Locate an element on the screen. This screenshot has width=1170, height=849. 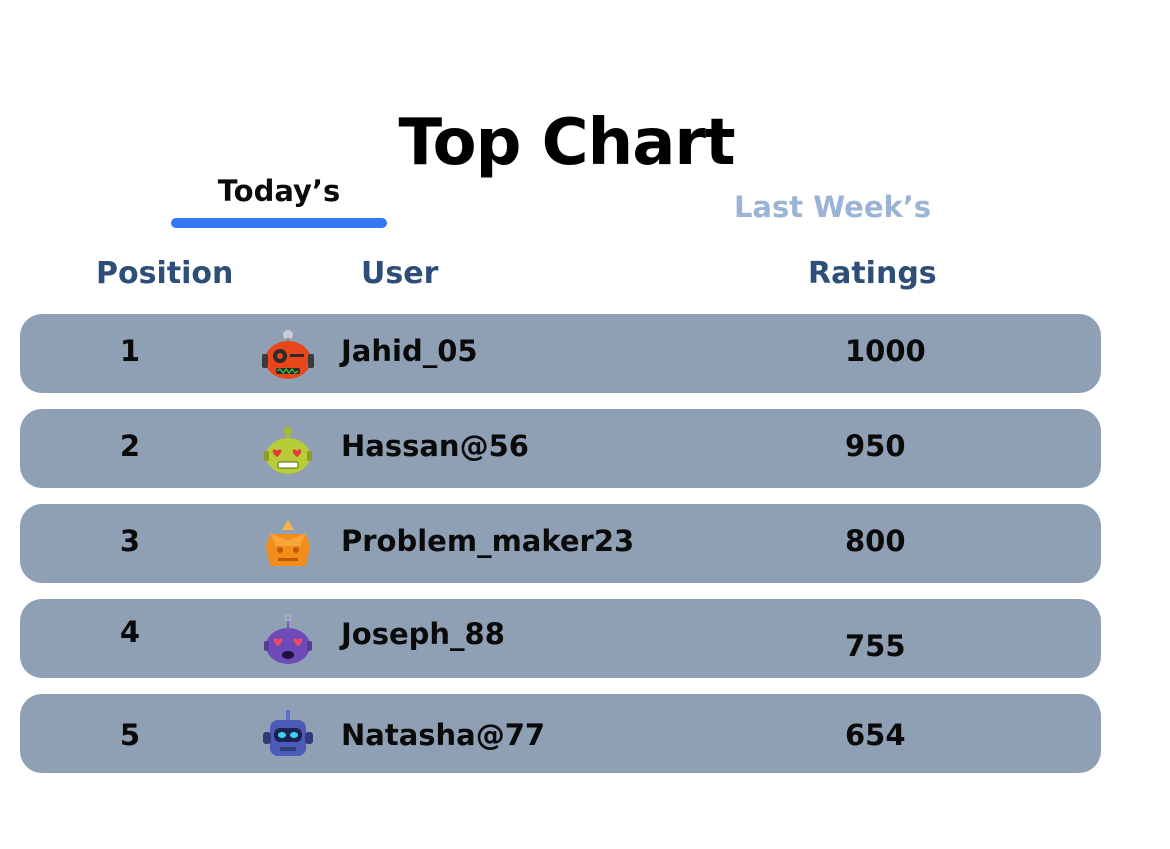
tab-today: Today’s is located at coordinates (279, 191).